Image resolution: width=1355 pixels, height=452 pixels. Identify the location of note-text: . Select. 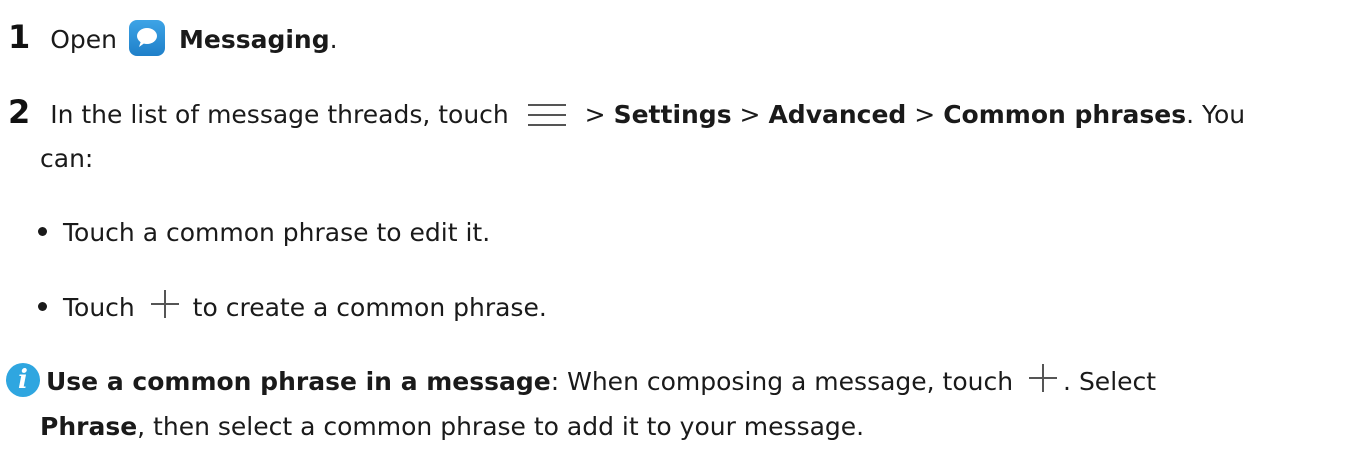
(1110, 381).